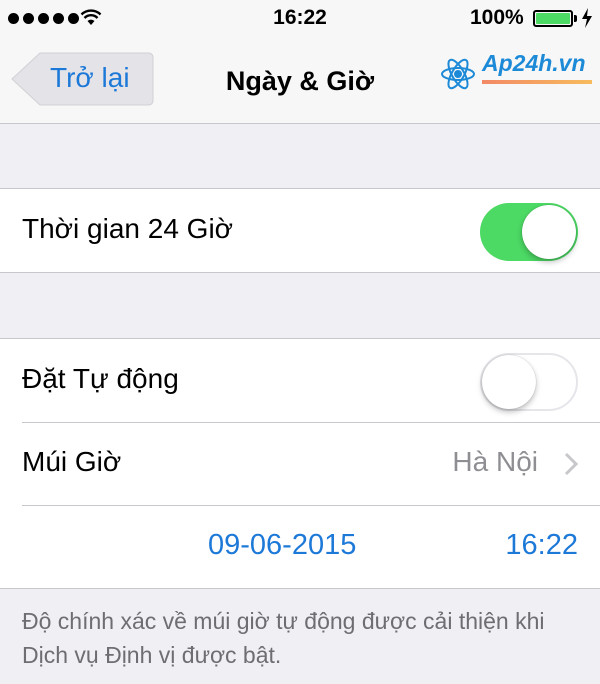 Image resolution: width=600 pixels, height=684 pixels. I want to click on time-24h-row: Thời gian 24 Giờ, so click(300, 230).